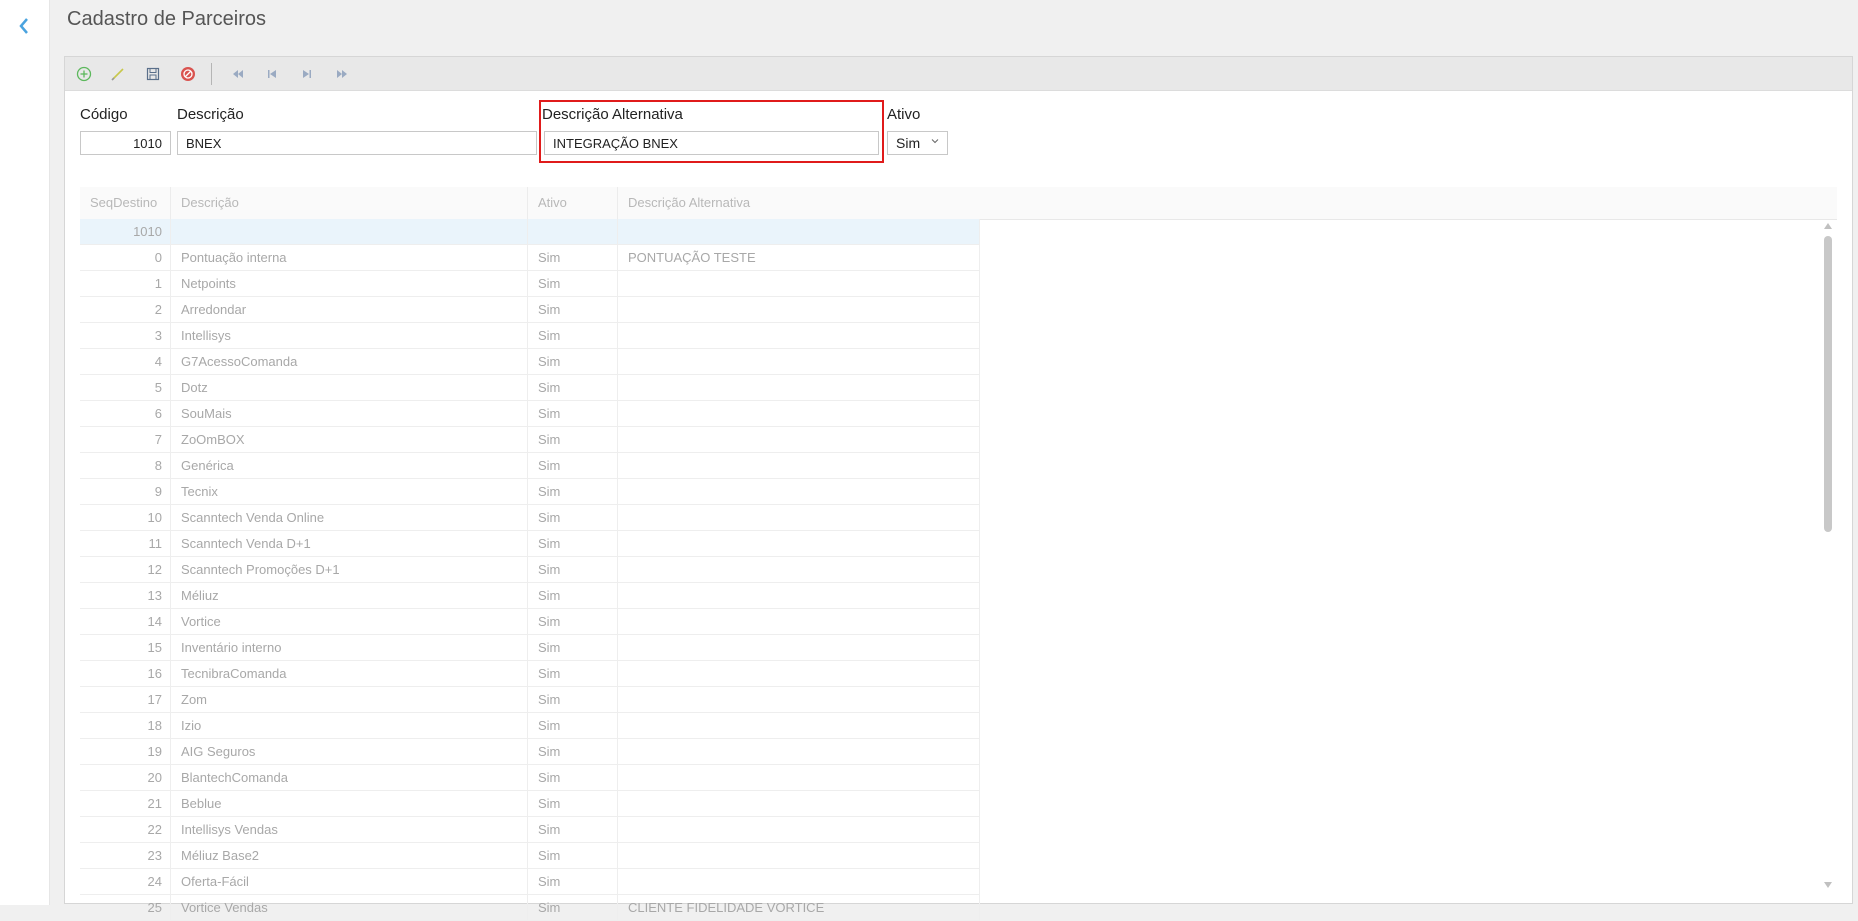 The width and height of the screenshot is (1858, 921). What do you see at coordinates (349, 335) in the screenshot?
I see `cell-descricao: Intellisys` at bounding box center [349, 335].